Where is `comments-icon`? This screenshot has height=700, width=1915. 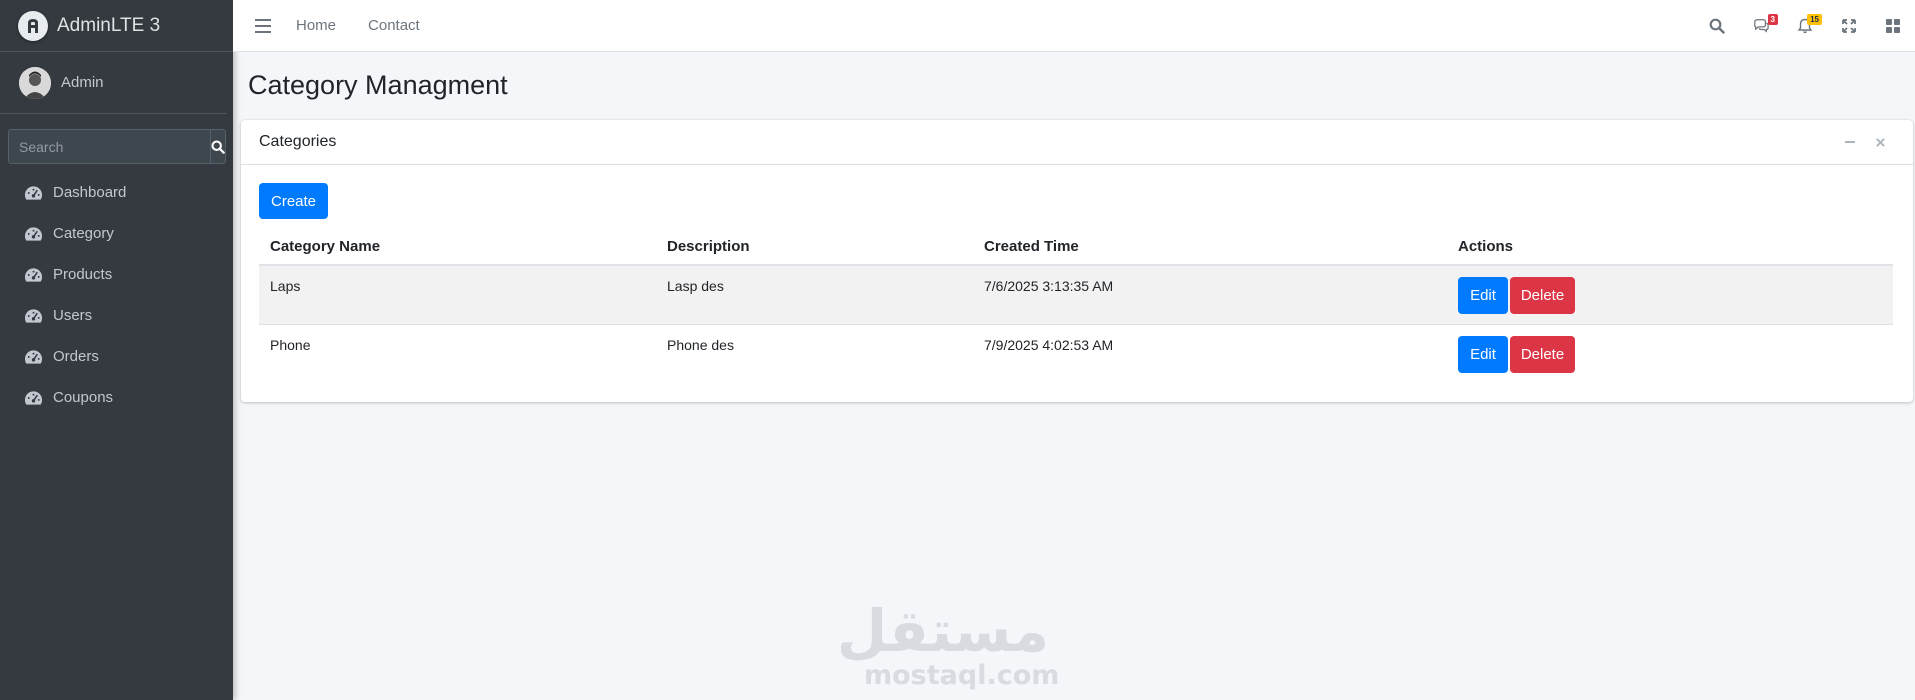
comments-icon is located at coordinates (1761, 25).